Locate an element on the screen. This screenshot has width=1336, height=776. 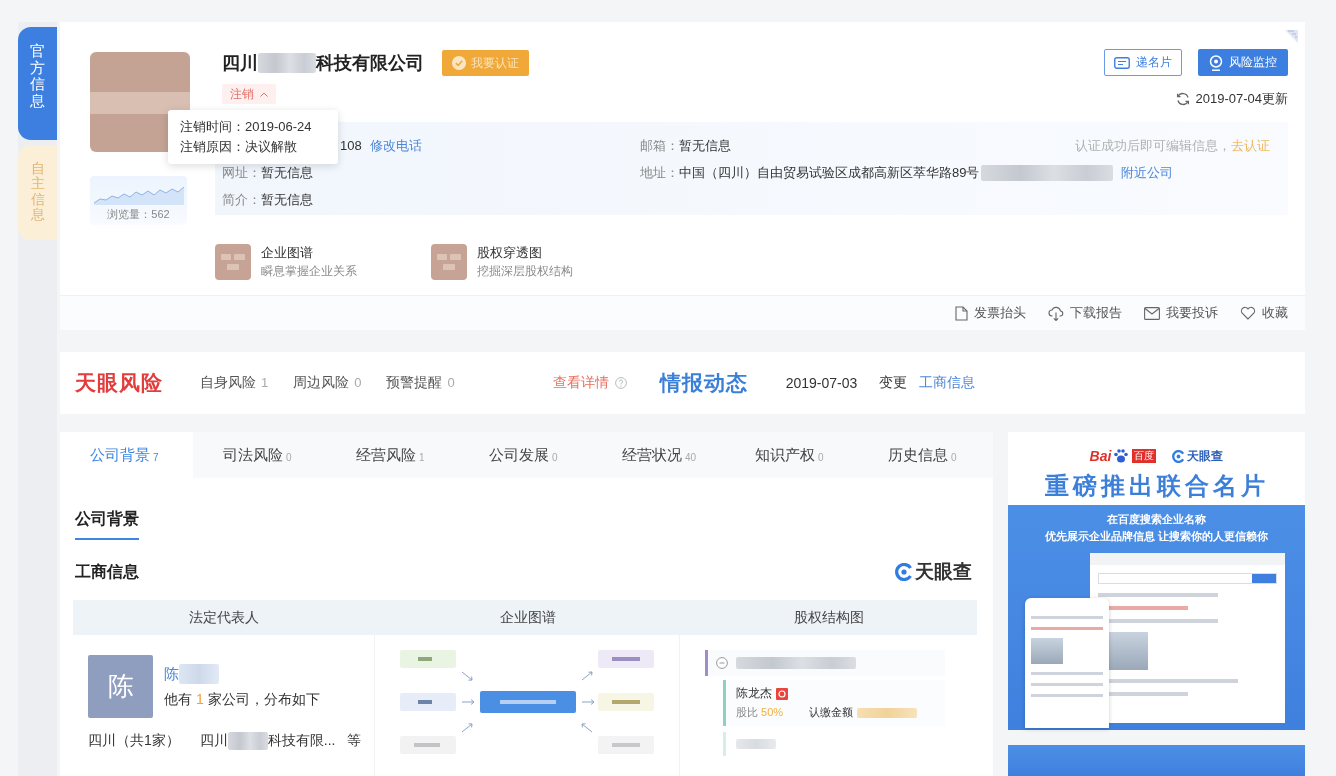
baidu-logo-text: 百度 is located at coordinates (1144, 456).